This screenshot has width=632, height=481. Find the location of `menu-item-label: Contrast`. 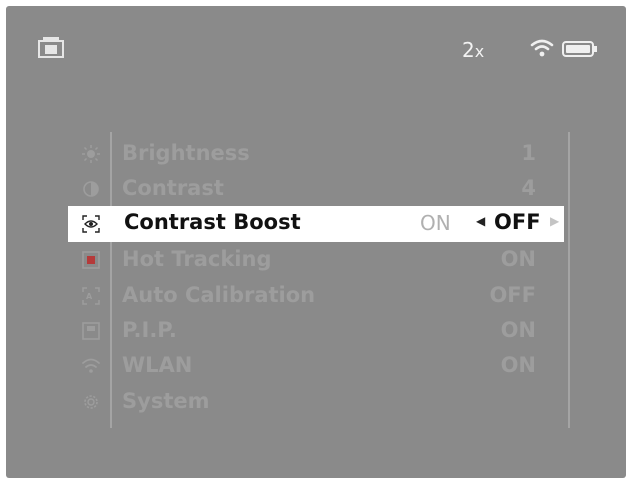

menu-item-label: Contrast is located at coordinates (173, 188).